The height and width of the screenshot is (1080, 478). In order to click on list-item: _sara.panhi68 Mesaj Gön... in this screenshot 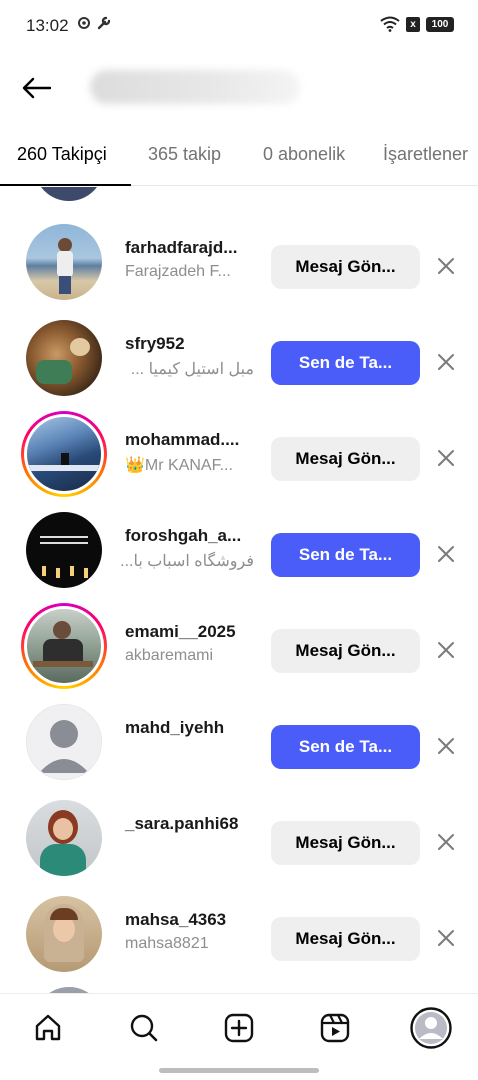, I will do `click(239, 837)`.